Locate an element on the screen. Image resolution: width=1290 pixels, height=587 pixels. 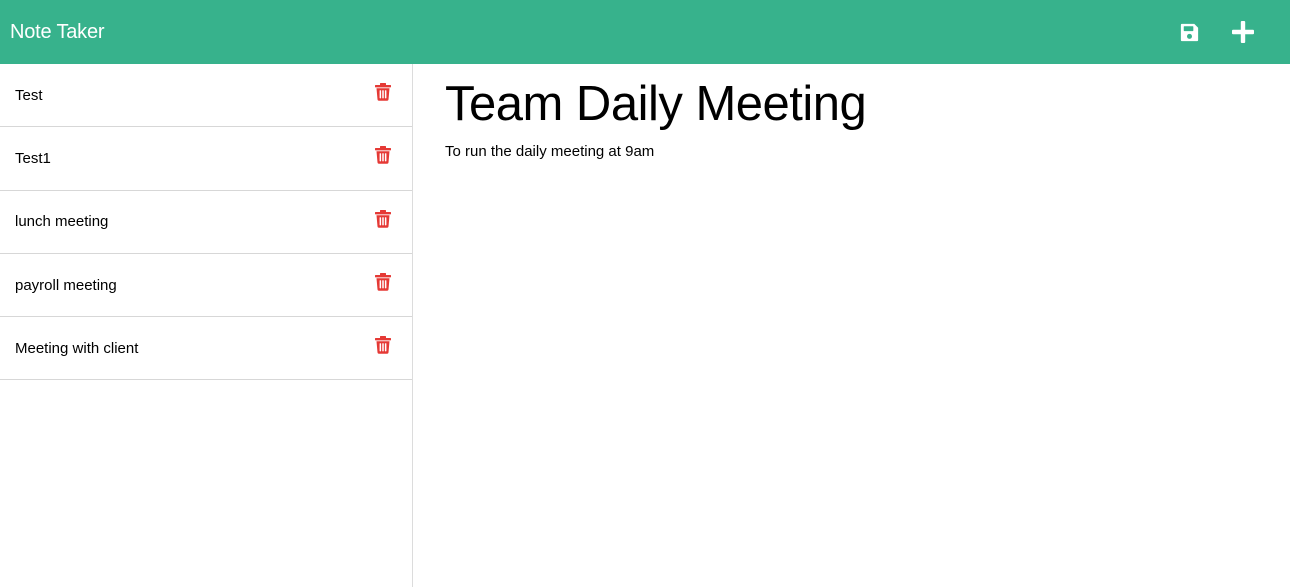
note-list-item-title: Test is located at coordinates (29, 95).